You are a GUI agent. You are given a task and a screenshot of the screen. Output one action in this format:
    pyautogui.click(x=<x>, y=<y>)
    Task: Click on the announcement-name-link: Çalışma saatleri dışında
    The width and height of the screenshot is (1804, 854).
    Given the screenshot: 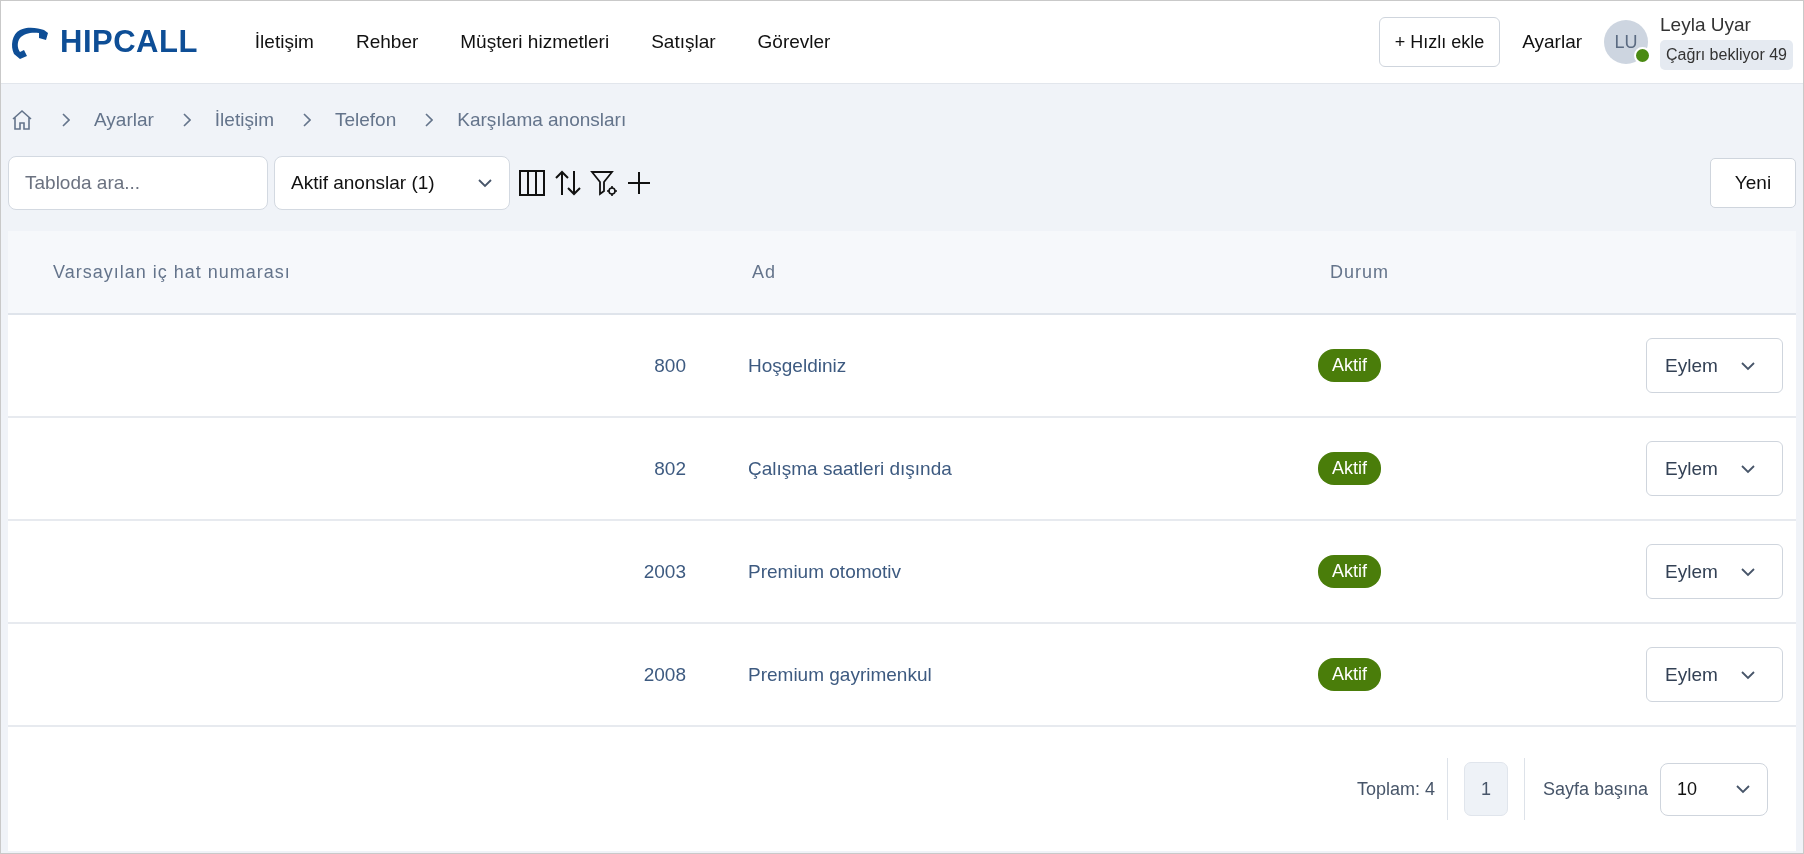 What is the action you would take?
    pyautogui.click(x=1002, y=468)
    